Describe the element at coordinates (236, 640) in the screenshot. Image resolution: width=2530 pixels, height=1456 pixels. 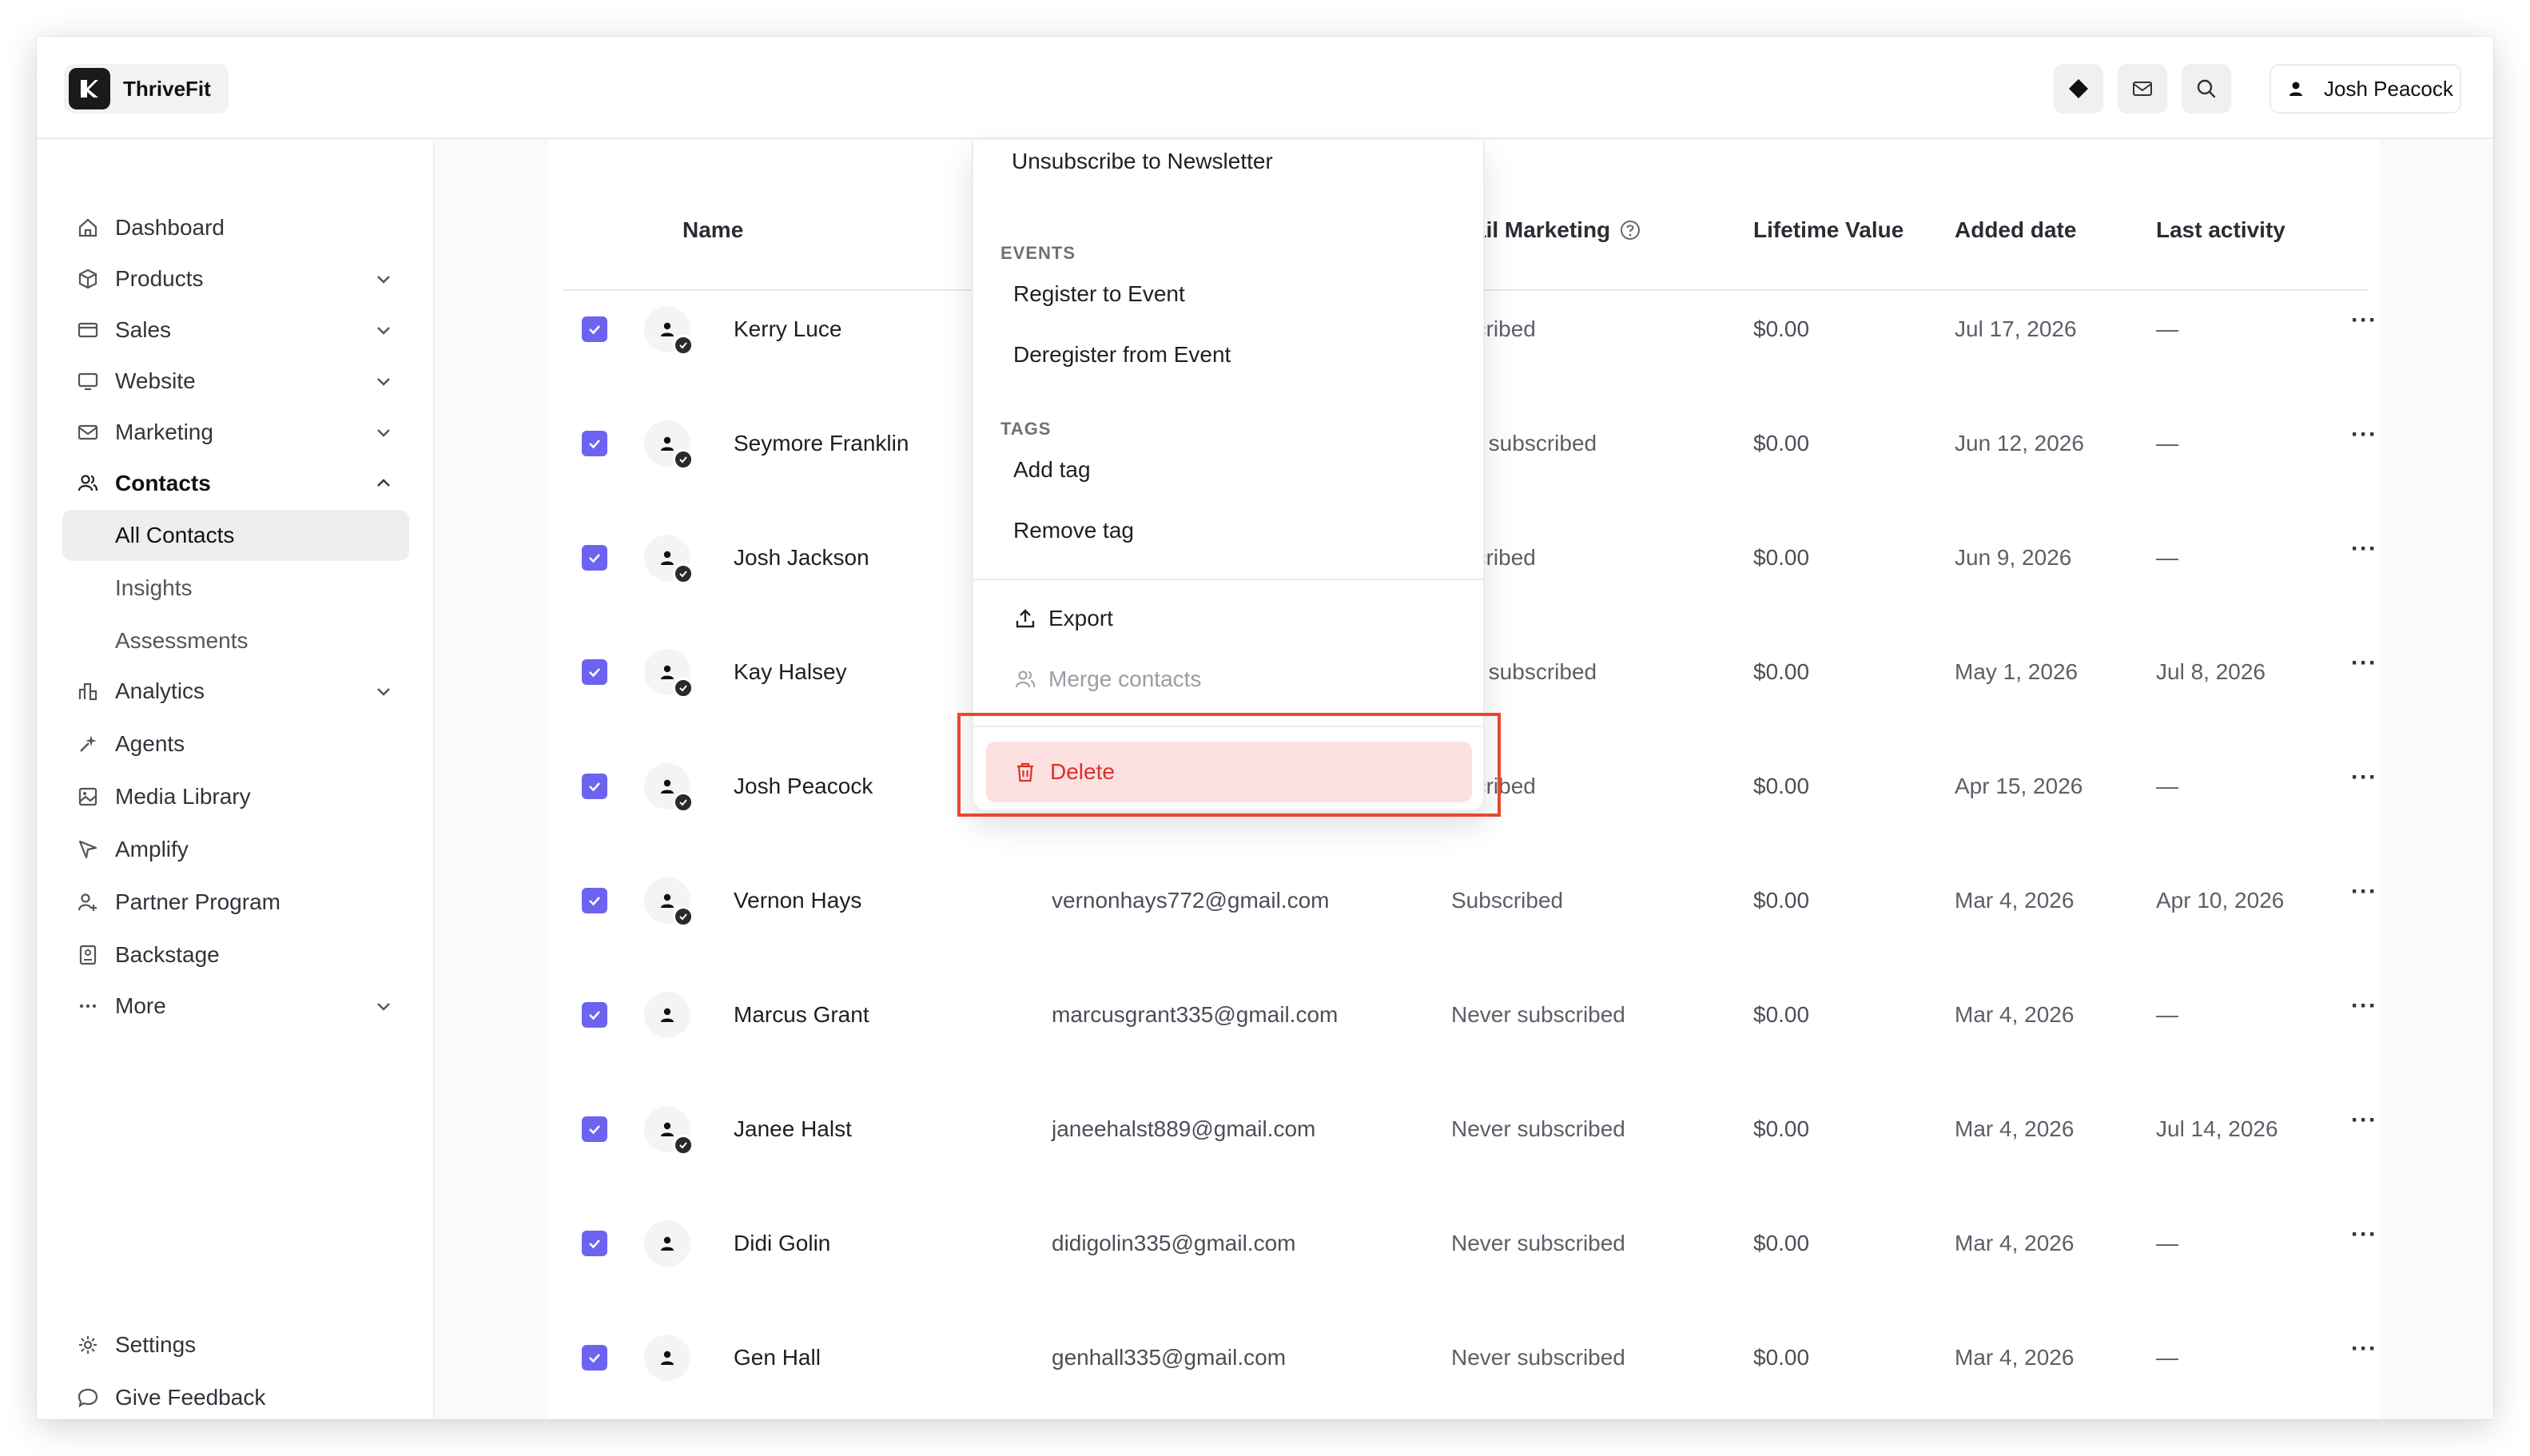
I see `sidebar-subitem-assessments: Assessments` at that location.